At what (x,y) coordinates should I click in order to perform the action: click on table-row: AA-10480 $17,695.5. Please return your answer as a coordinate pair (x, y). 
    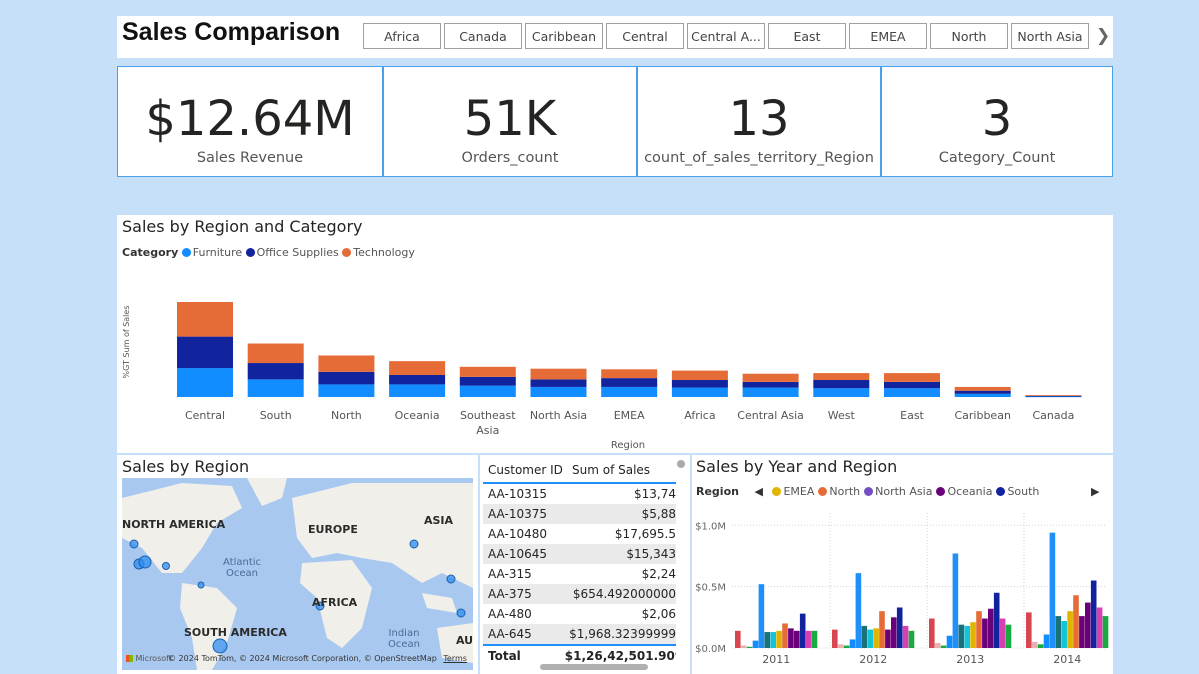
    Looking at the image, I should click on (579, 534).